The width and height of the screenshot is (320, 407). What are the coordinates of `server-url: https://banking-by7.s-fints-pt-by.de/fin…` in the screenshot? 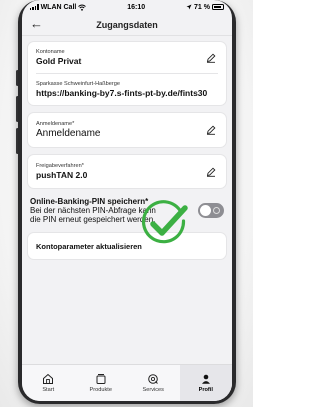 It's located at (122, 93).